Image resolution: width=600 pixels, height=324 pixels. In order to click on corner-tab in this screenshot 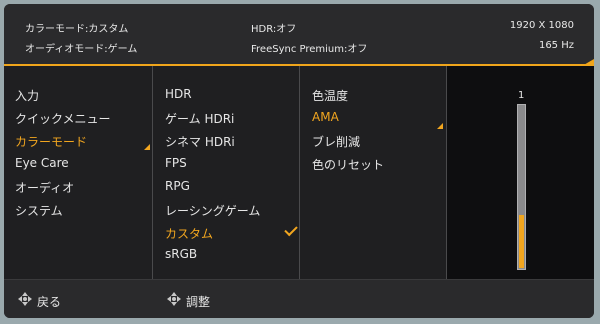, I will do `click(588, 62)`.